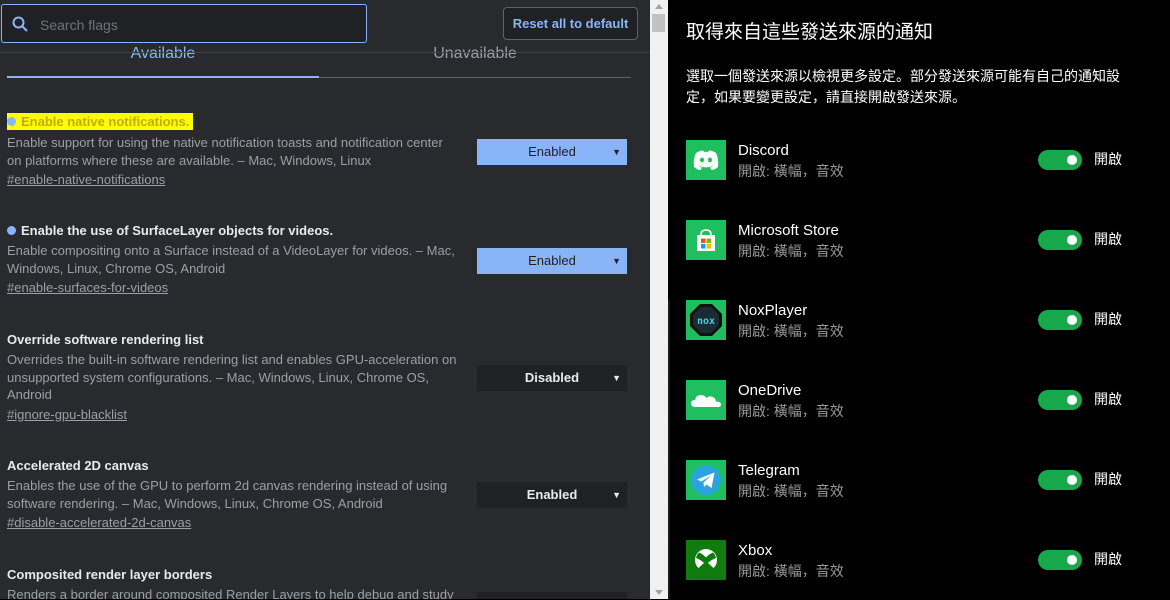  I want to click on tab-available-label: Available, so click(163, 53).